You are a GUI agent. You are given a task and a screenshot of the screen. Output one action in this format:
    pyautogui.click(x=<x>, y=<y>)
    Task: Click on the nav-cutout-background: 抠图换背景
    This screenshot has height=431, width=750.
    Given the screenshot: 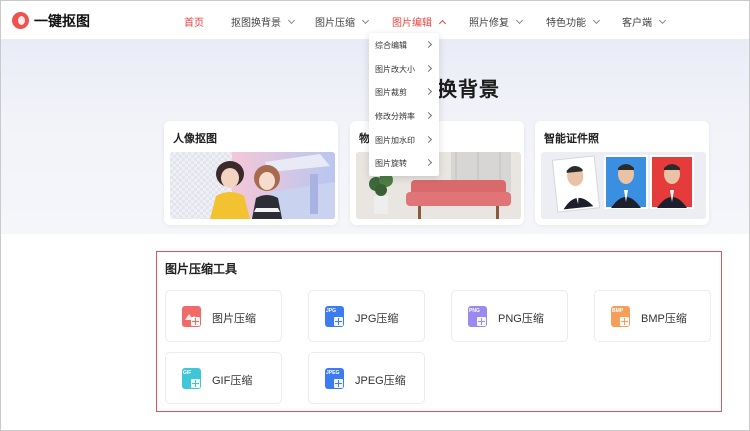 What is the action you would take?
    pyautogui.click(x=263, y=21)
    